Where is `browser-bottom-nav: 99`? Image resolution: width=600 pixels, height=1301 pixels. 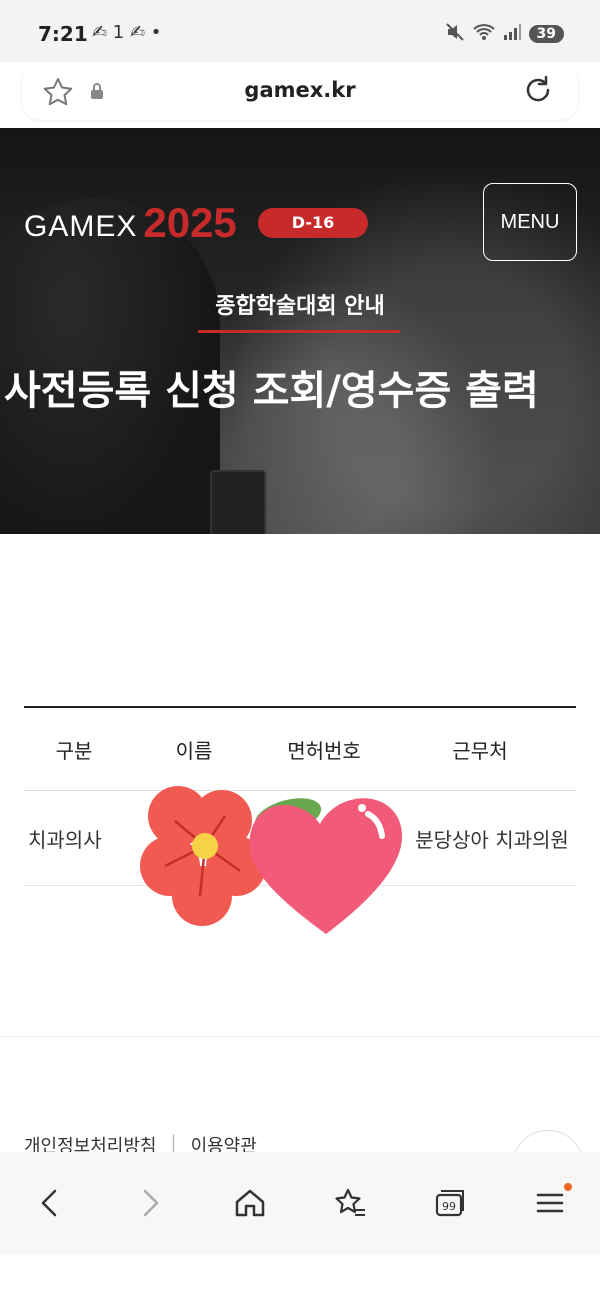 browser-bottom-nav: 99 is located at coordinates (300, 1203).